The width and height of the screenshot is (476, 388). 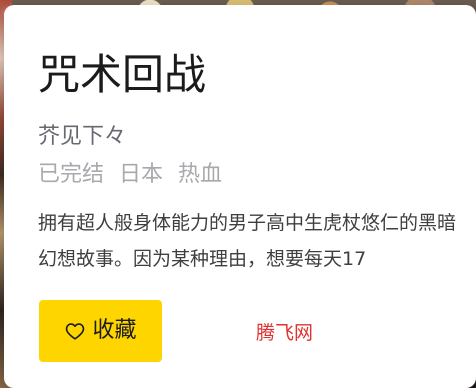 What do you see at coordinates (71, 174) in the screenshot?
I see `tag-status: 已完结` at bounding box center [71, 174].